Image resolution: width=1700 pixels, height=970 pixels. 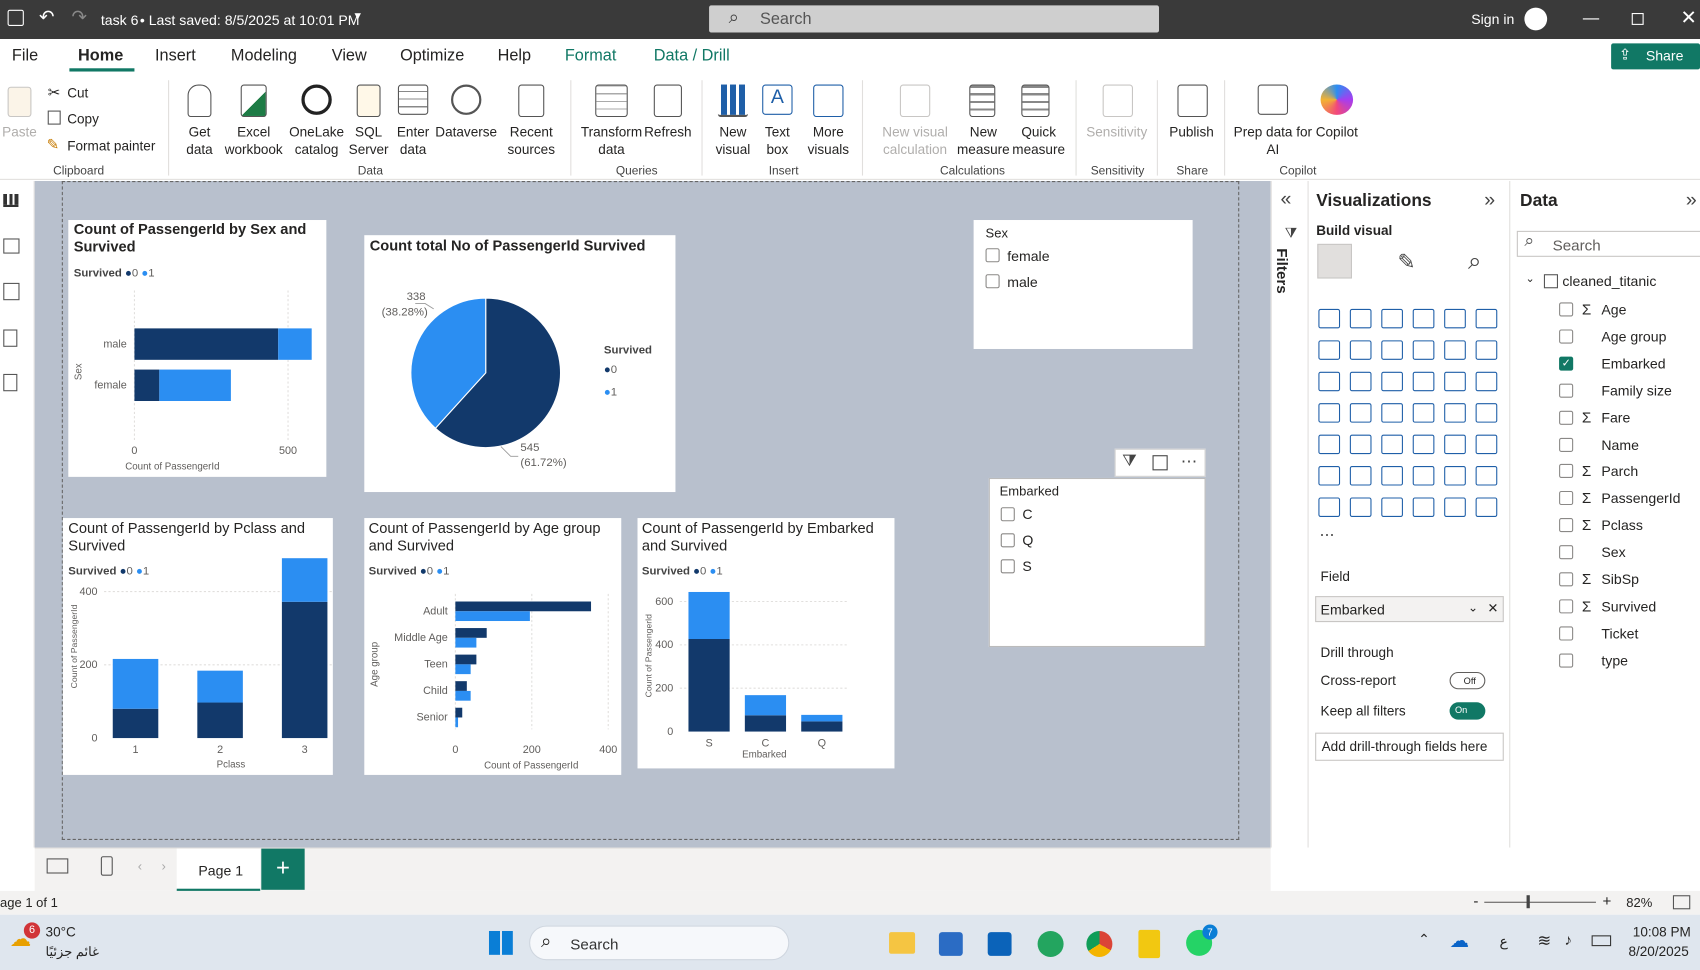 I want to click on show-hidden-icons: ⌃, so click(x=1424, y=939).